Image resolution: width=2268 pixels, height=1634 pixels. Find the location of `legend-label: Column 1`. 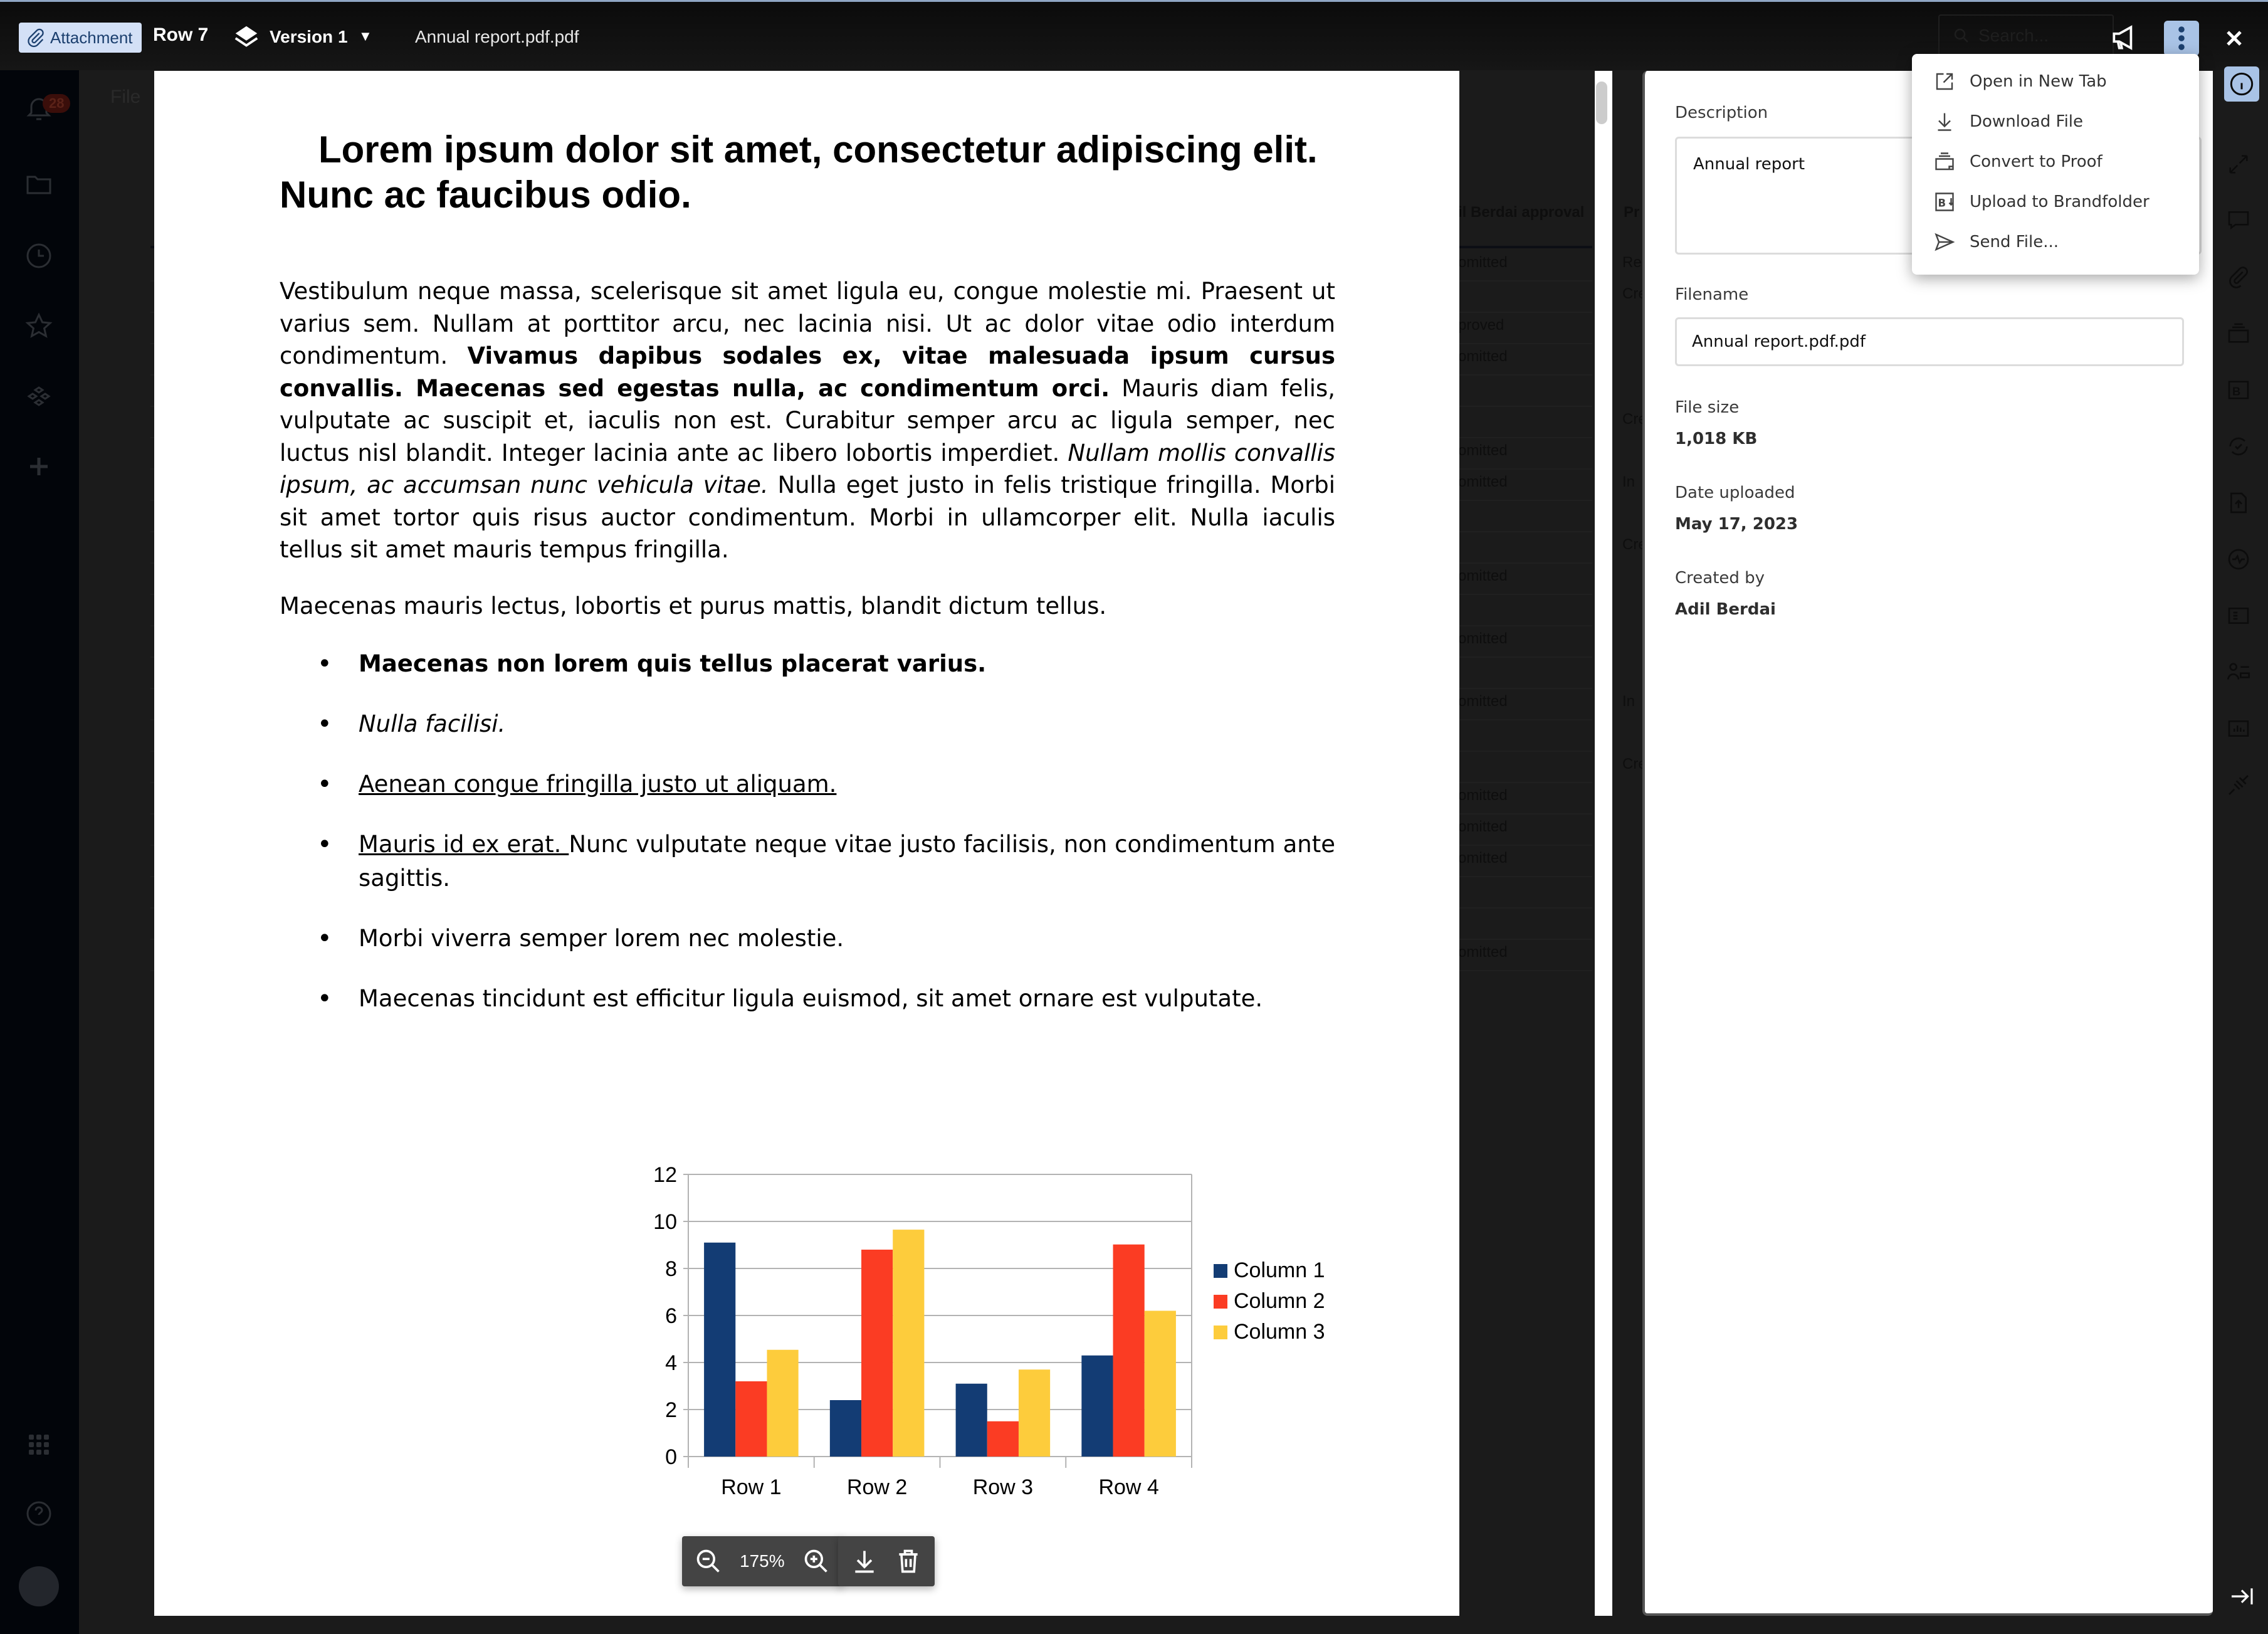

legend-label: Column 1 is located at coordinates (1279, 1270).